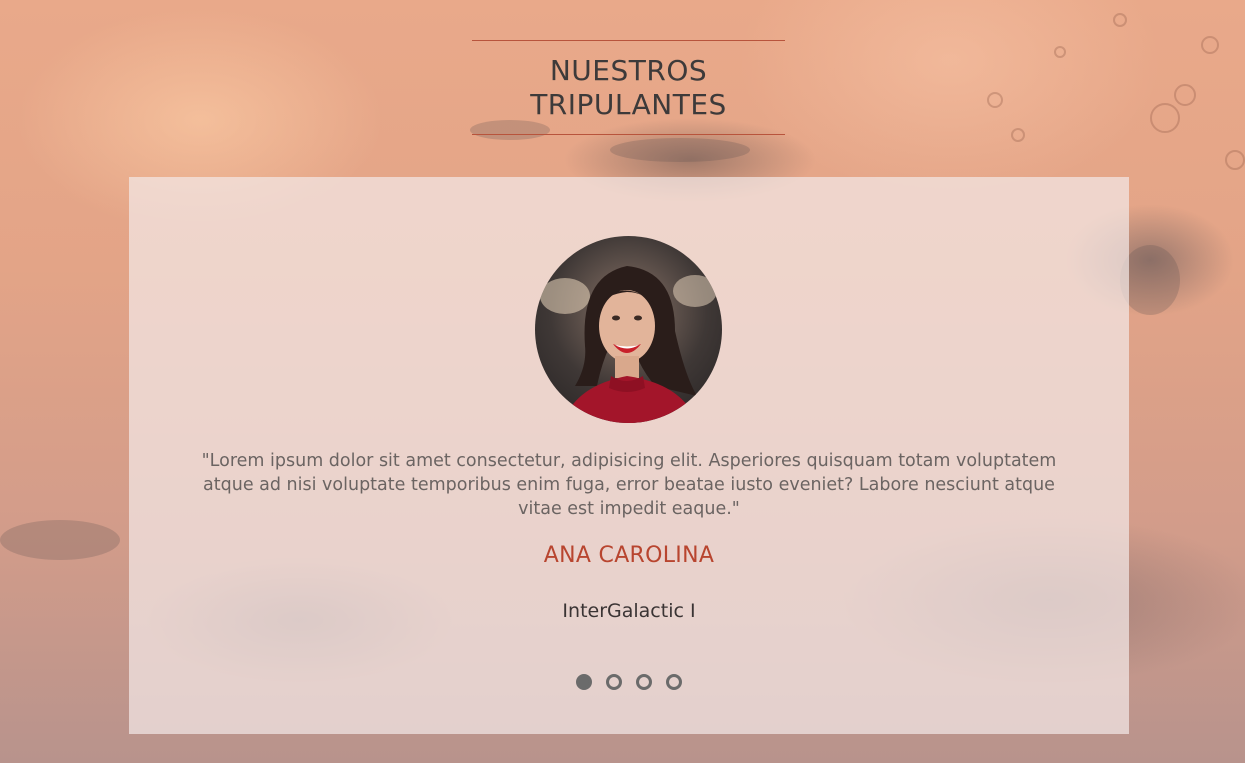  I want to click on crew-avatar, so click(628, 329).